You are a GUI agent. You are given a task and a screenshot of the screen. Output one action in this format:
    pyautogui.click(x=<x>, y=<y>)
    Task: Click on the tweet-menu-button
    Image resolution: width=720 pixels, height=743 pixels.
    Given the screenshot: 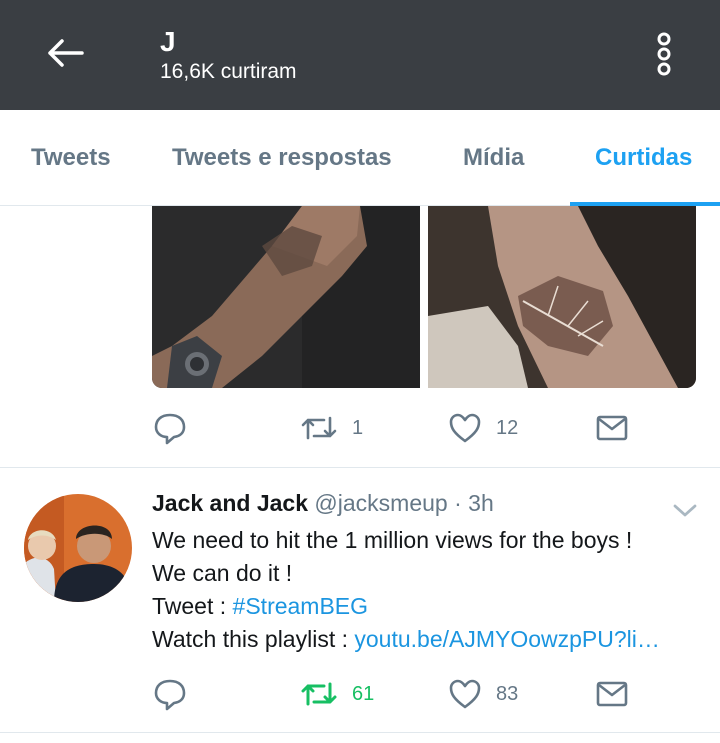 What is the action you would take?
    pyautogui.click(x=685, y=510)
    